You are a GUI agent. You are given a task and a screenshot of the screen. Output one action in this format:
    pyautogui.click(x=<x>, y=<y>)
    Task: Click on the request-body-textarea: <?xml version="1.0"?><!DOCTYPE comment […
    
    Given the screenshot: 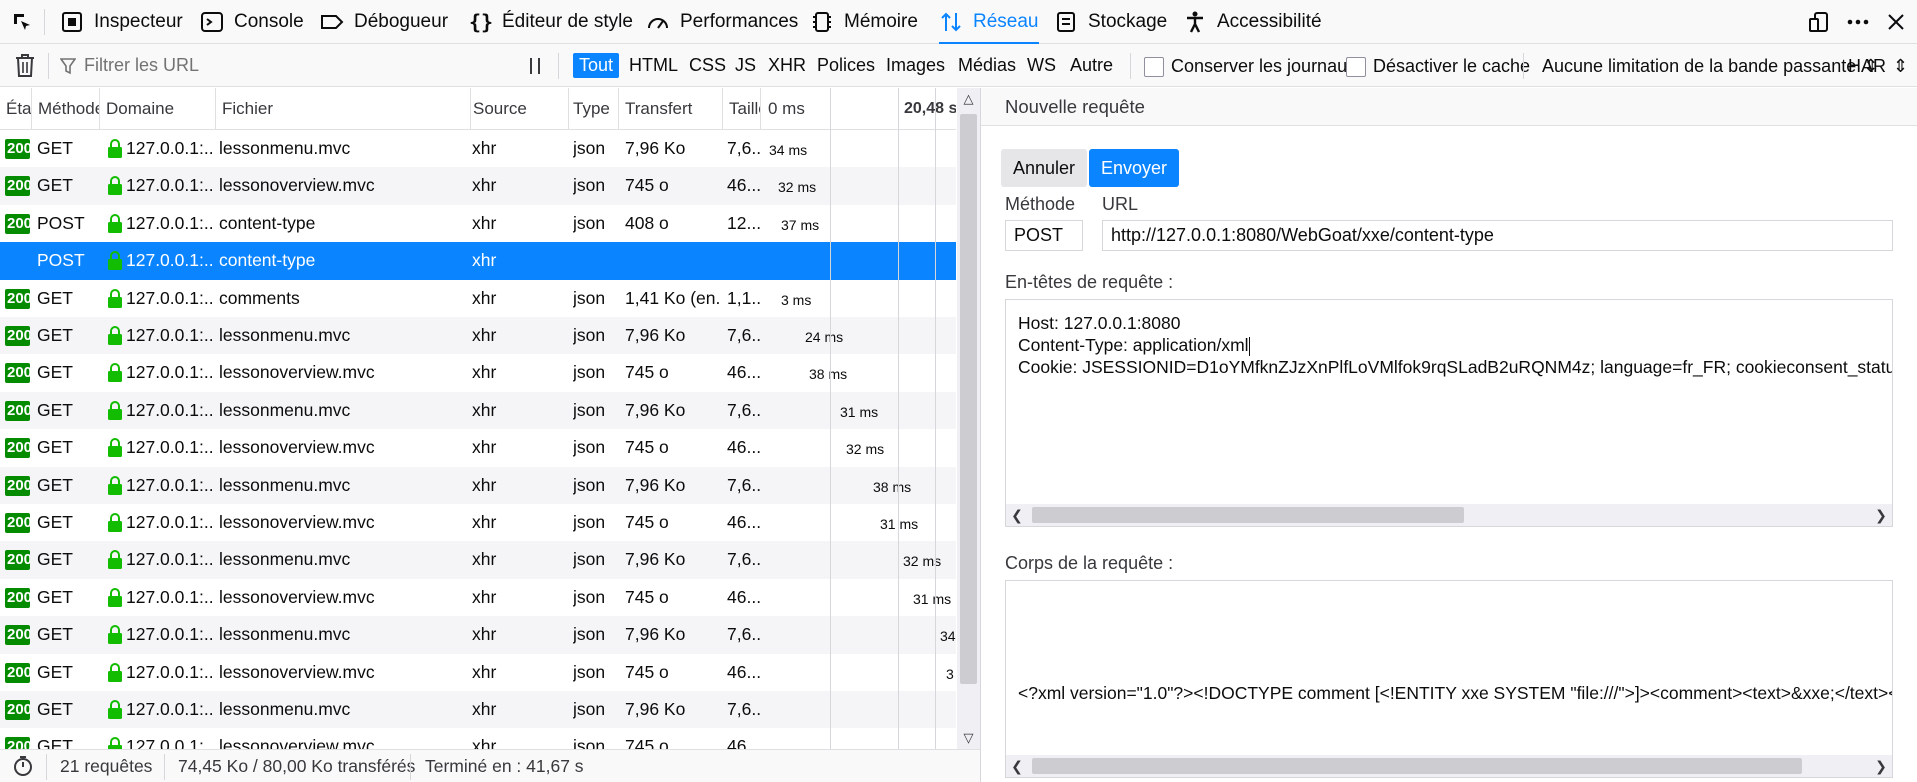 What is the action you would take?
    pyautogui.click(x=1449, y=679)
    